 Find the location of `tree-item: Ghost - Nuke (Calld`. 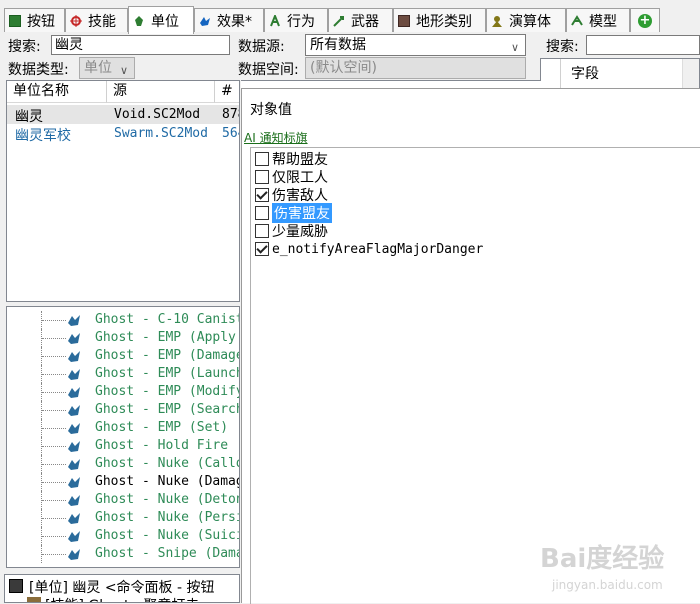

tree-item: Ghost - Nuke (Calld is located at coordinates (123, 464).